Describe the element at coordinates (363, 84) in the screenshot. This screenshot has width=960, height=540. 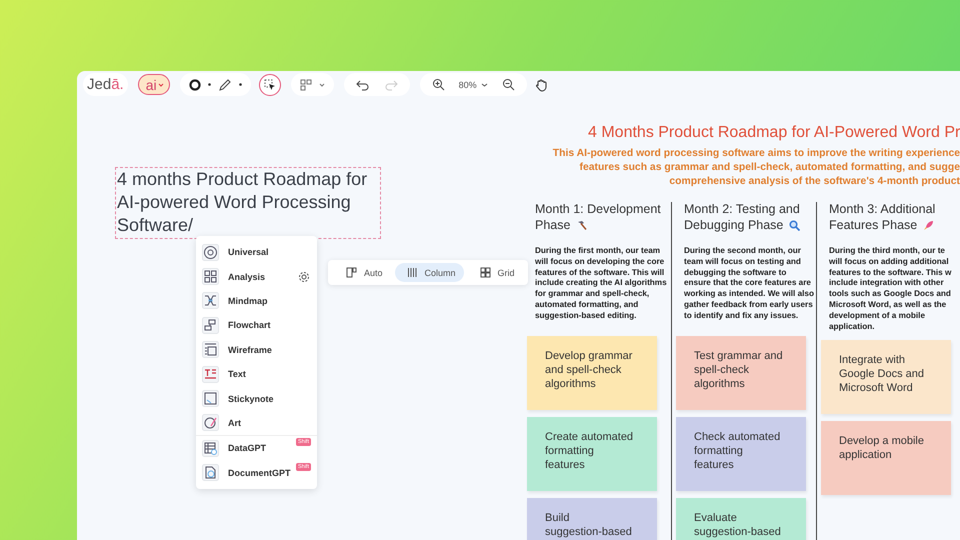
I see `undo-icon` at that location.